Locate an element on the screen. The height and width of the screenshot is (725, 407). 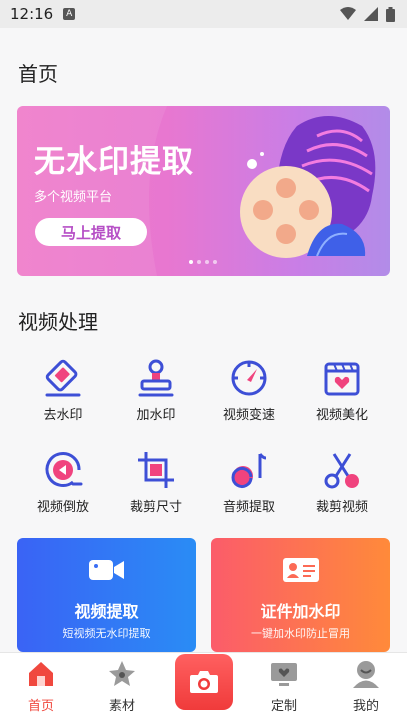
card-subtitle: 一键加水印防止冒用 is located at coordinates (300, 633).